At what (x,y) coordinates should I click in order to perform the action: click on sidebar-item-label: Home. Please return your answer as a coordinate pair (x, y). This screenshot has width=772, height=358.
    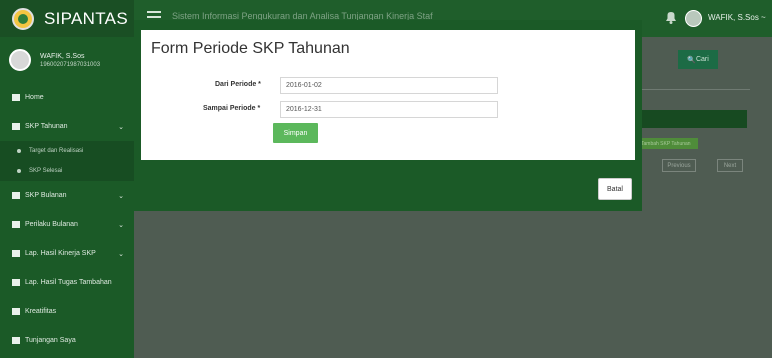
    Looking at the image, I should click on (34, 97).